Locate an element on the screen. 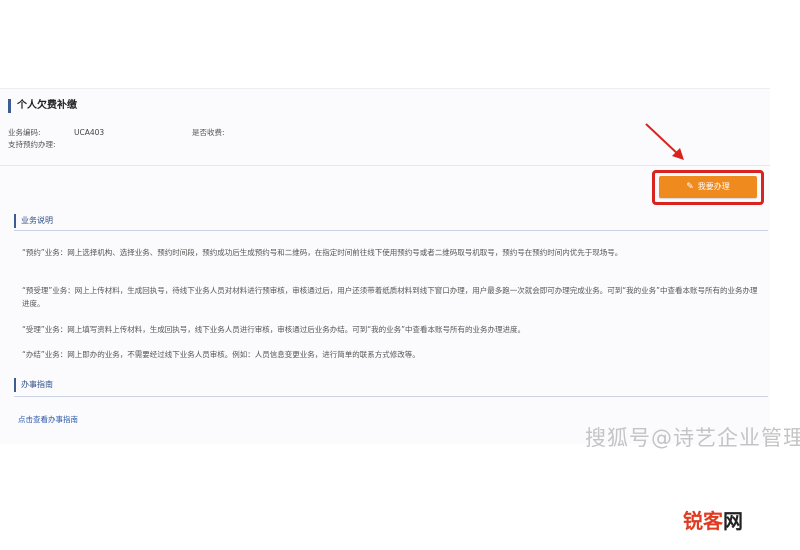  watermark: 搜狐号@诗艺企业管理 is located at coordinates (692, 438).